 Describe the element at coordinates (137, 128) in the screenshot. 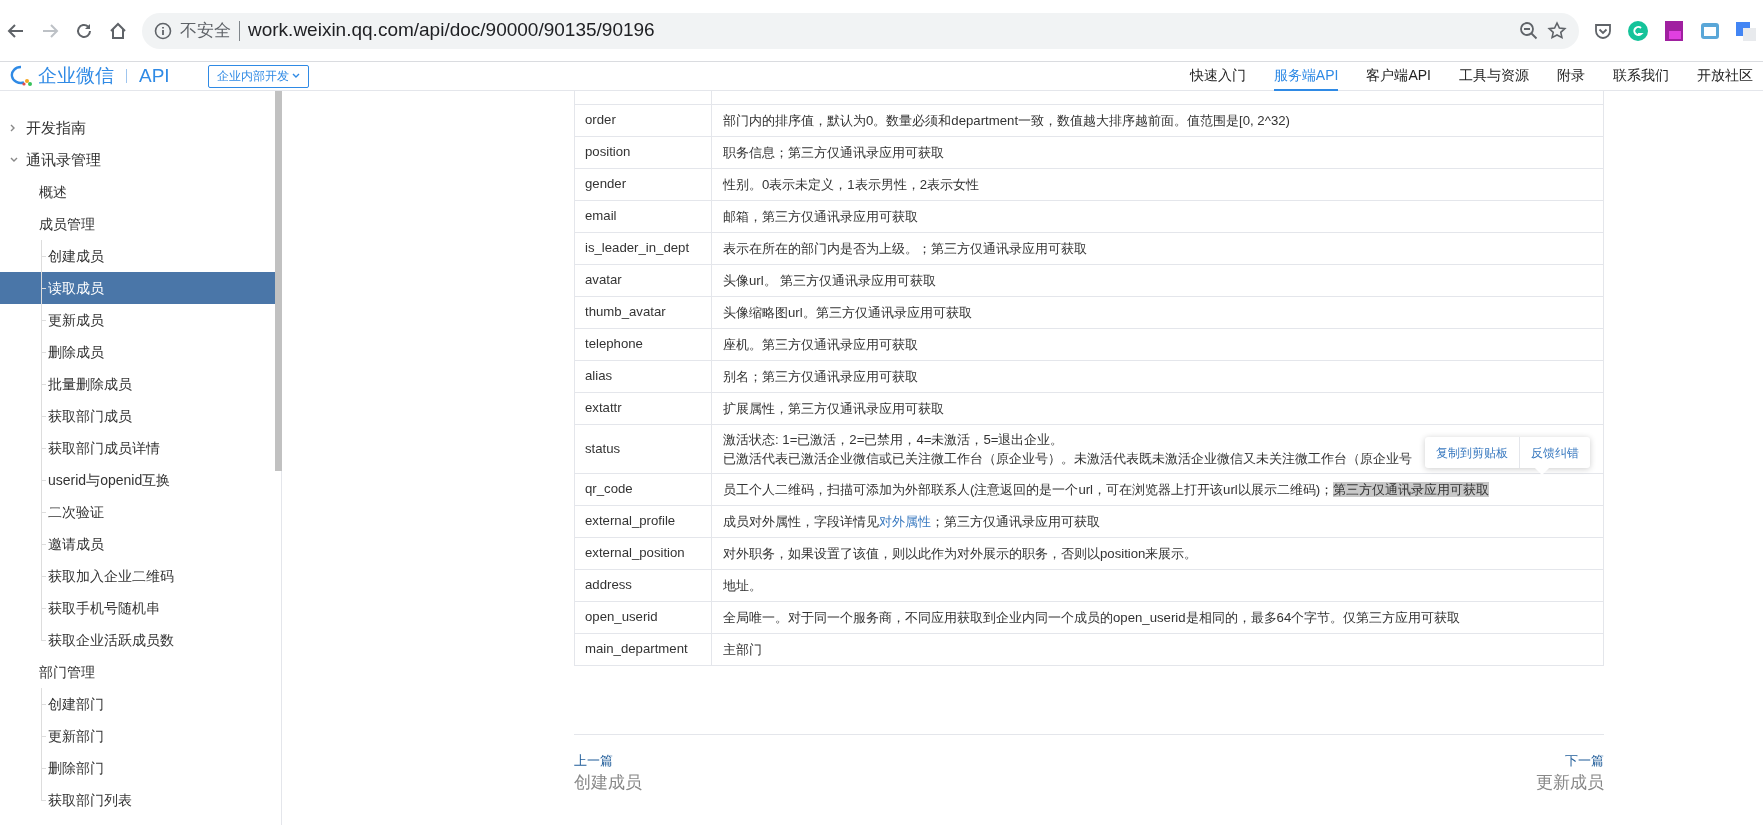

I see `sidebar-item: 开发指南` at that location.